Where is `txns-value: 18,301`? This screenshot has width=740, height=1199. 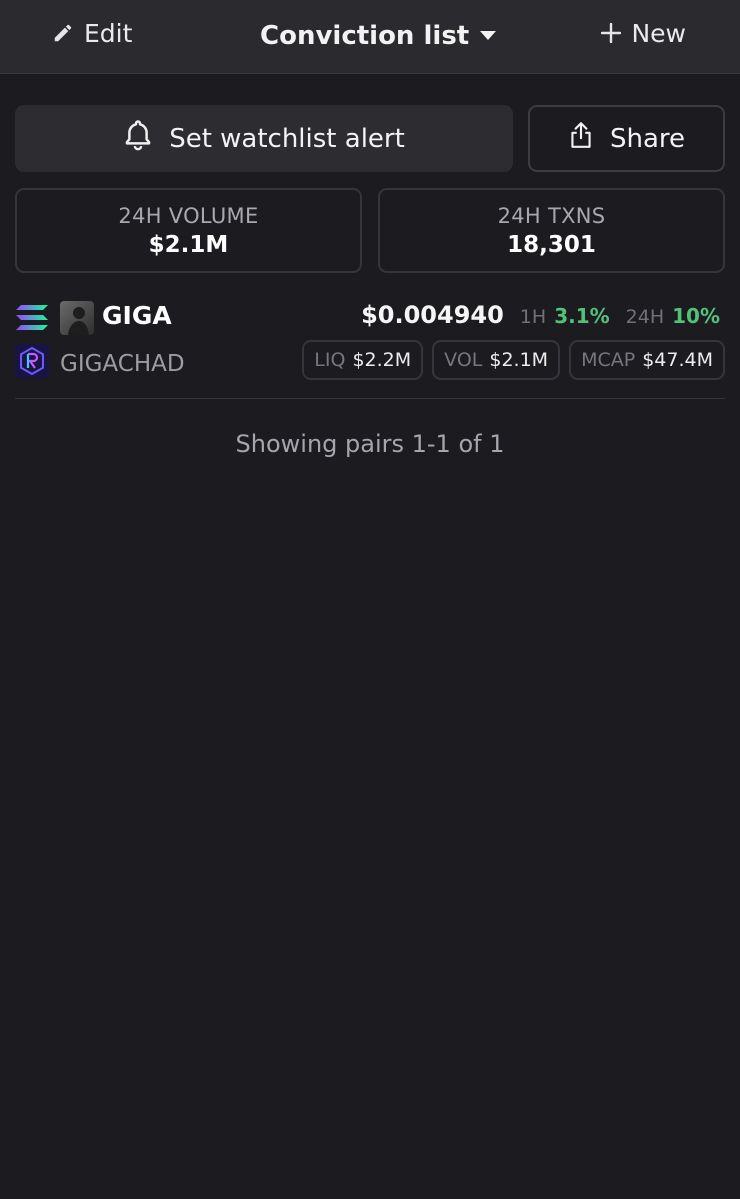 txns-value: 18,301 is located at coordinates (551, 244).